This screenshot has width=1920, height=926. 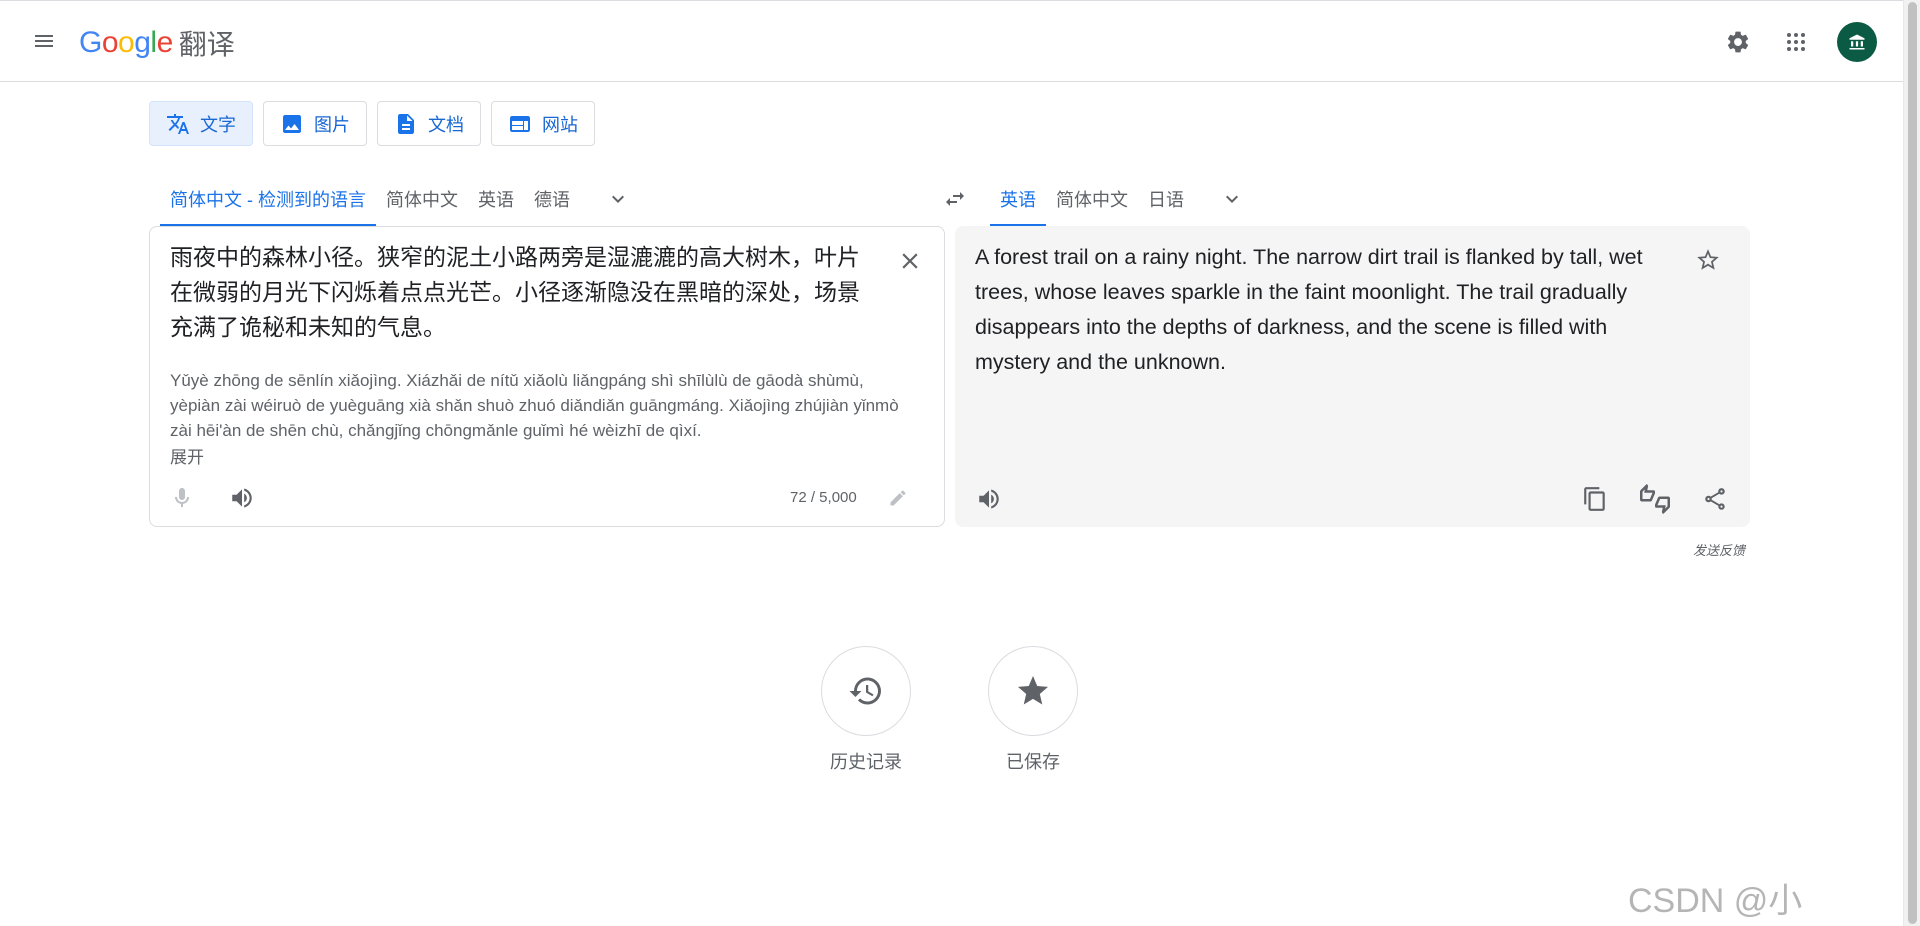 I want to click on target-language-tab: 日语, so click(x=1166, y=199).